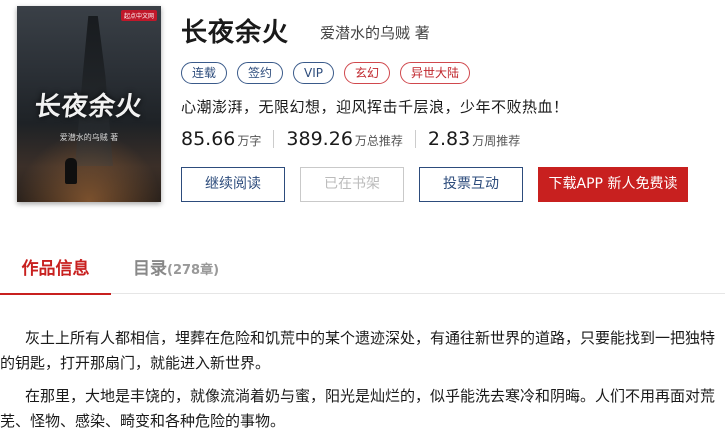 The image size is (725, 440). I want to click on book-cover: 起点中文网 长夜余火 爱潜水的乌贼 著, so click(89, 104).